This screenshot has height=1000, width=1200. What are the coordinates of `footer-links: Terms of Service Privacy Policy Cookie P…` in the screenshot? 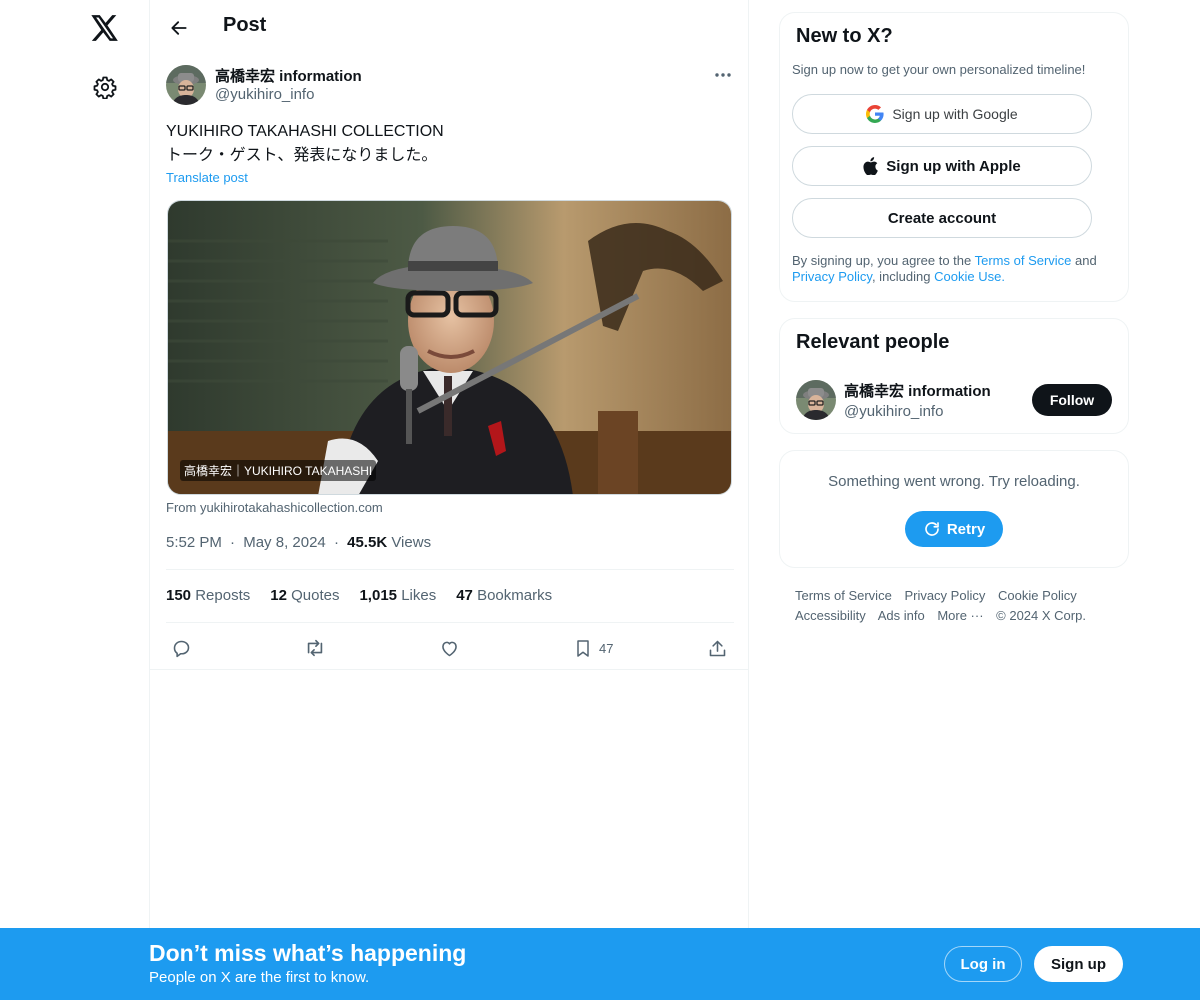 It's located at (960, 606).